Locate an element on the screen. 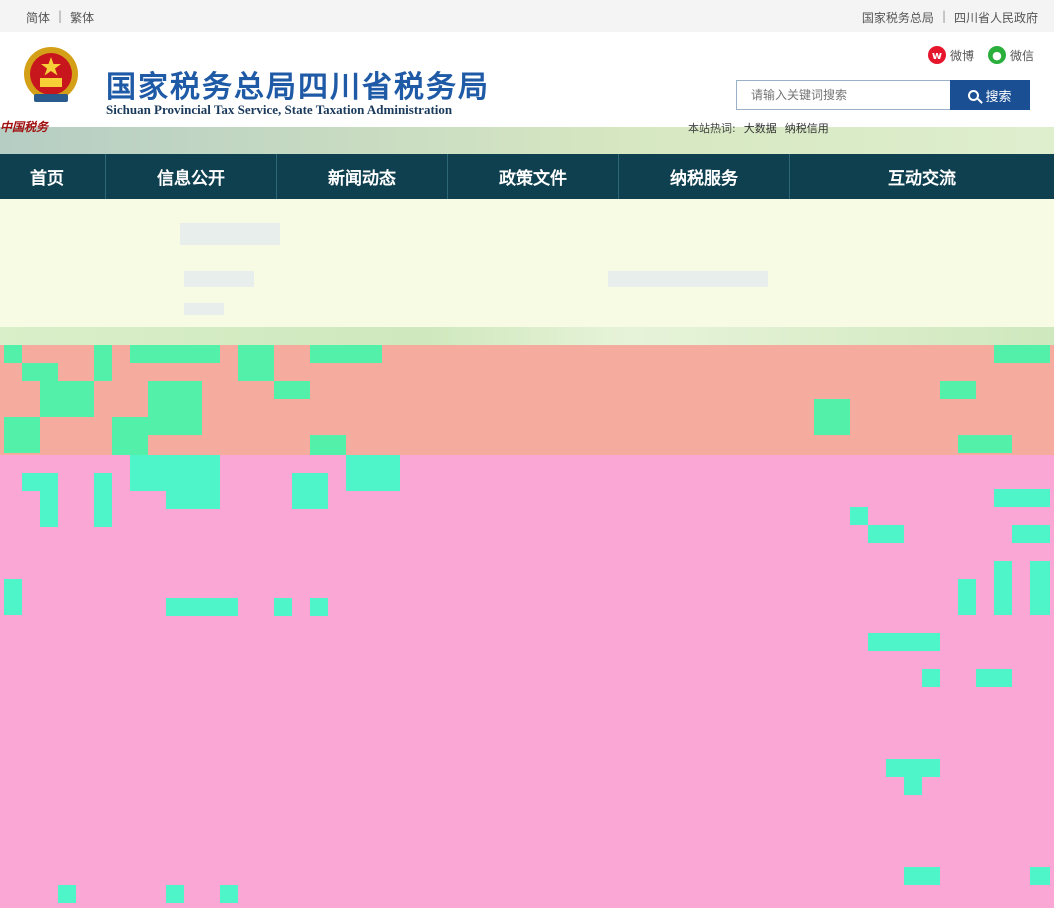 This screenshot has height=908, width=1054. search-button-label: 搜索 is located at coordinates (998, 97).